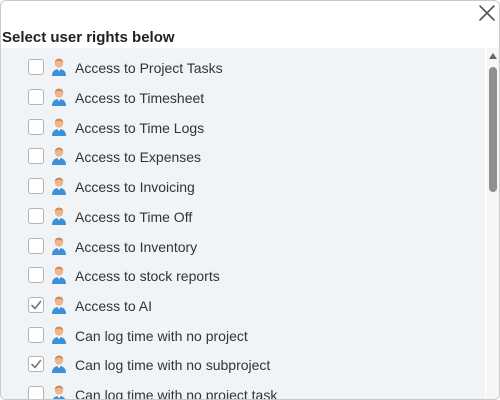  What do you see at coordinates (243, 219) in the screenshot?
I see `rights-list-item: Access to Time Off` at bounding box center [243, 219].